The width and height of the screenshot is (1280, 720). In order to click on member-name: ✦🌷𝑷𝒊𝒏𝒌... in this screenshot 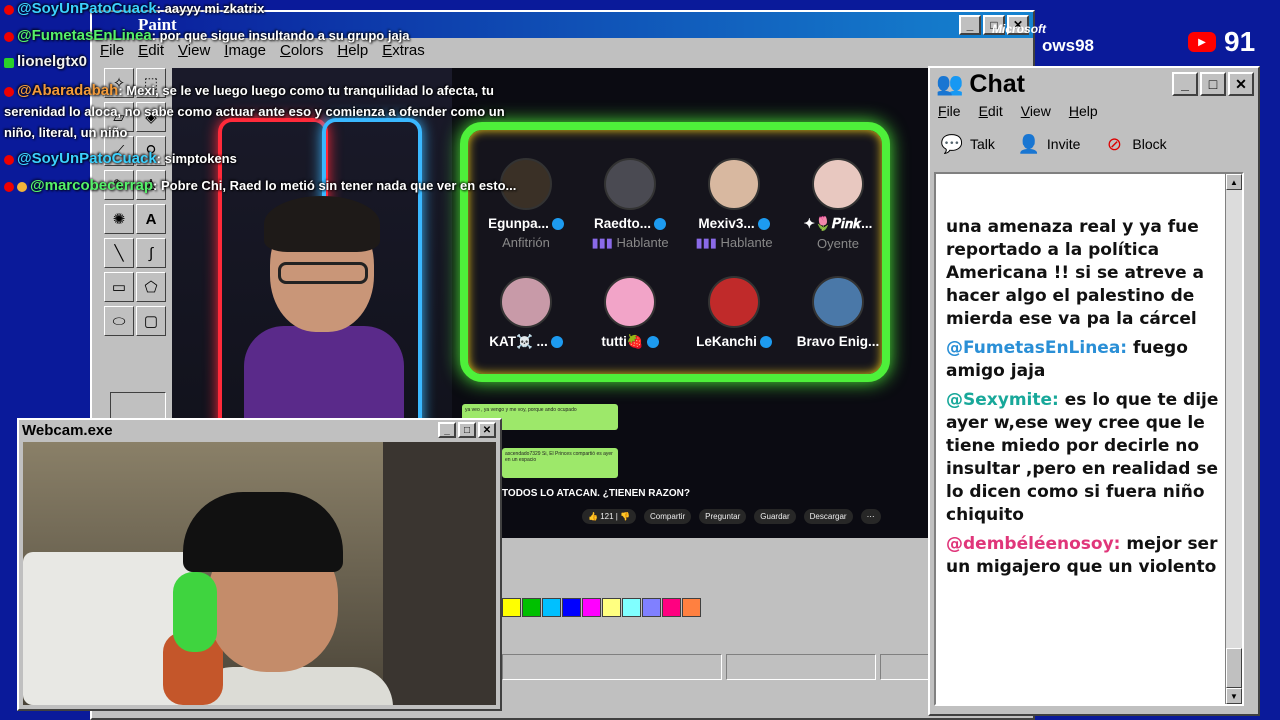, I will do `click(838, 223)`.